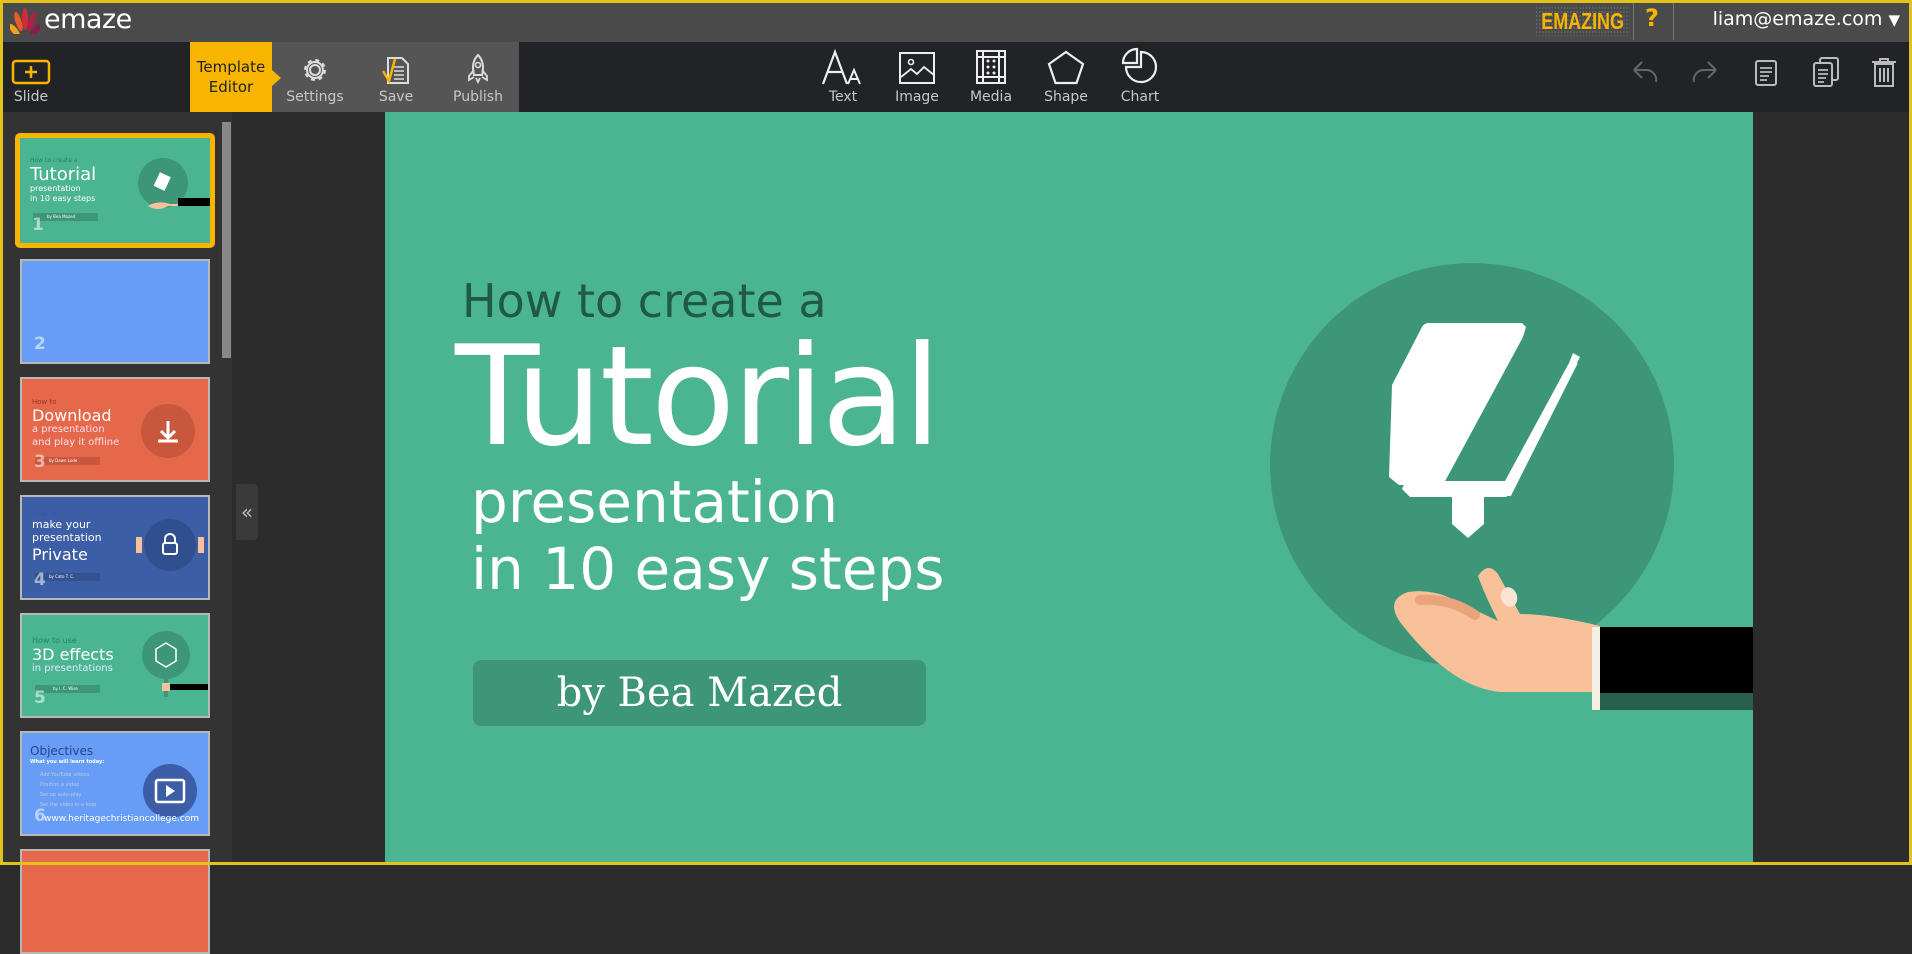 This screenshot has height=954, width=1912. Describe the element at coordinates (68, 805) in the screenshot. I see `thumb-text: Set the video in a loop` at that location.